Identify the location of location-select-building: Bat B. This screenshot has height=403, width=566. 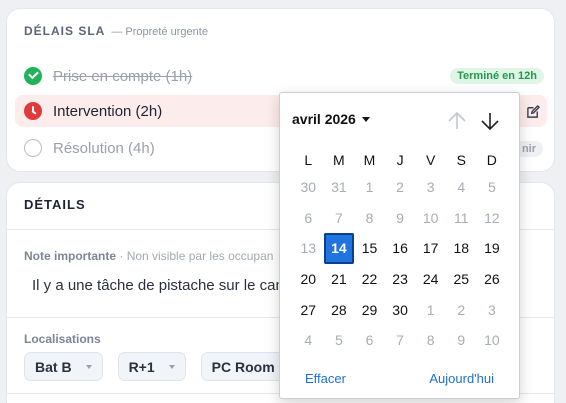
(63, 366).